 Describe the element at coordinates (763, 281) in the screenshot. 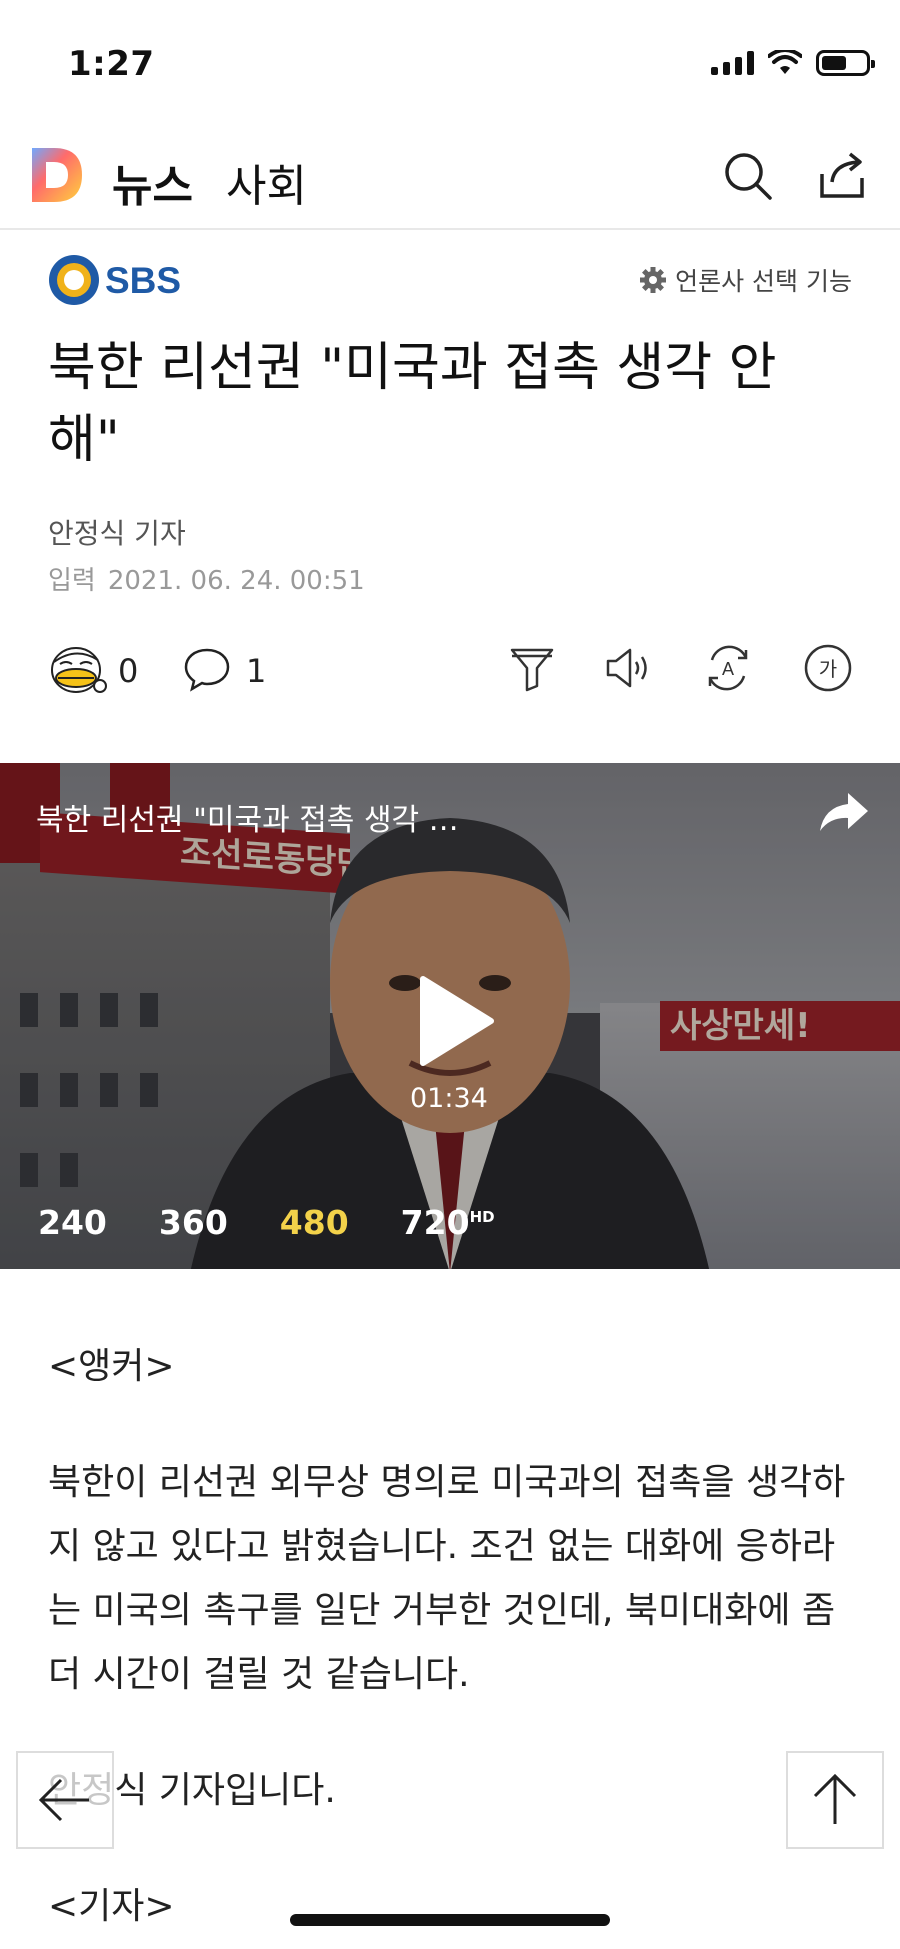

I see `press-select-label: 언론사 선택 기능` at that location.